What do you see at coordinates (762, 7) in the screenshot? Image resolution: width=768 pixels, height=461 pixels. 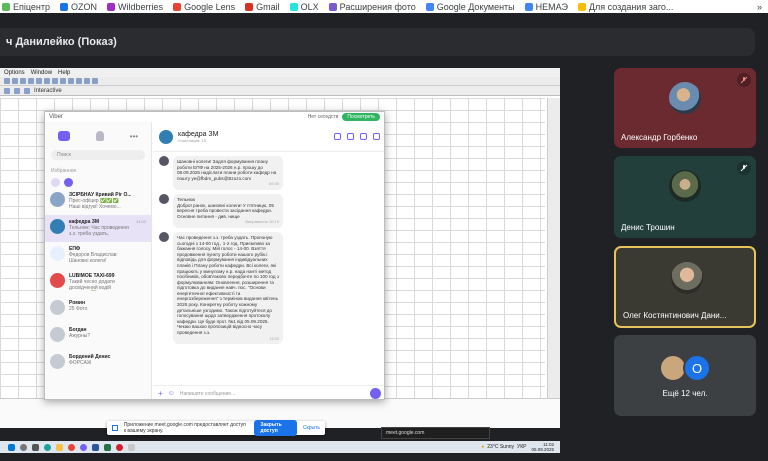 I see `bookmarks-more-icon: »` at bounding box center [762, 7].